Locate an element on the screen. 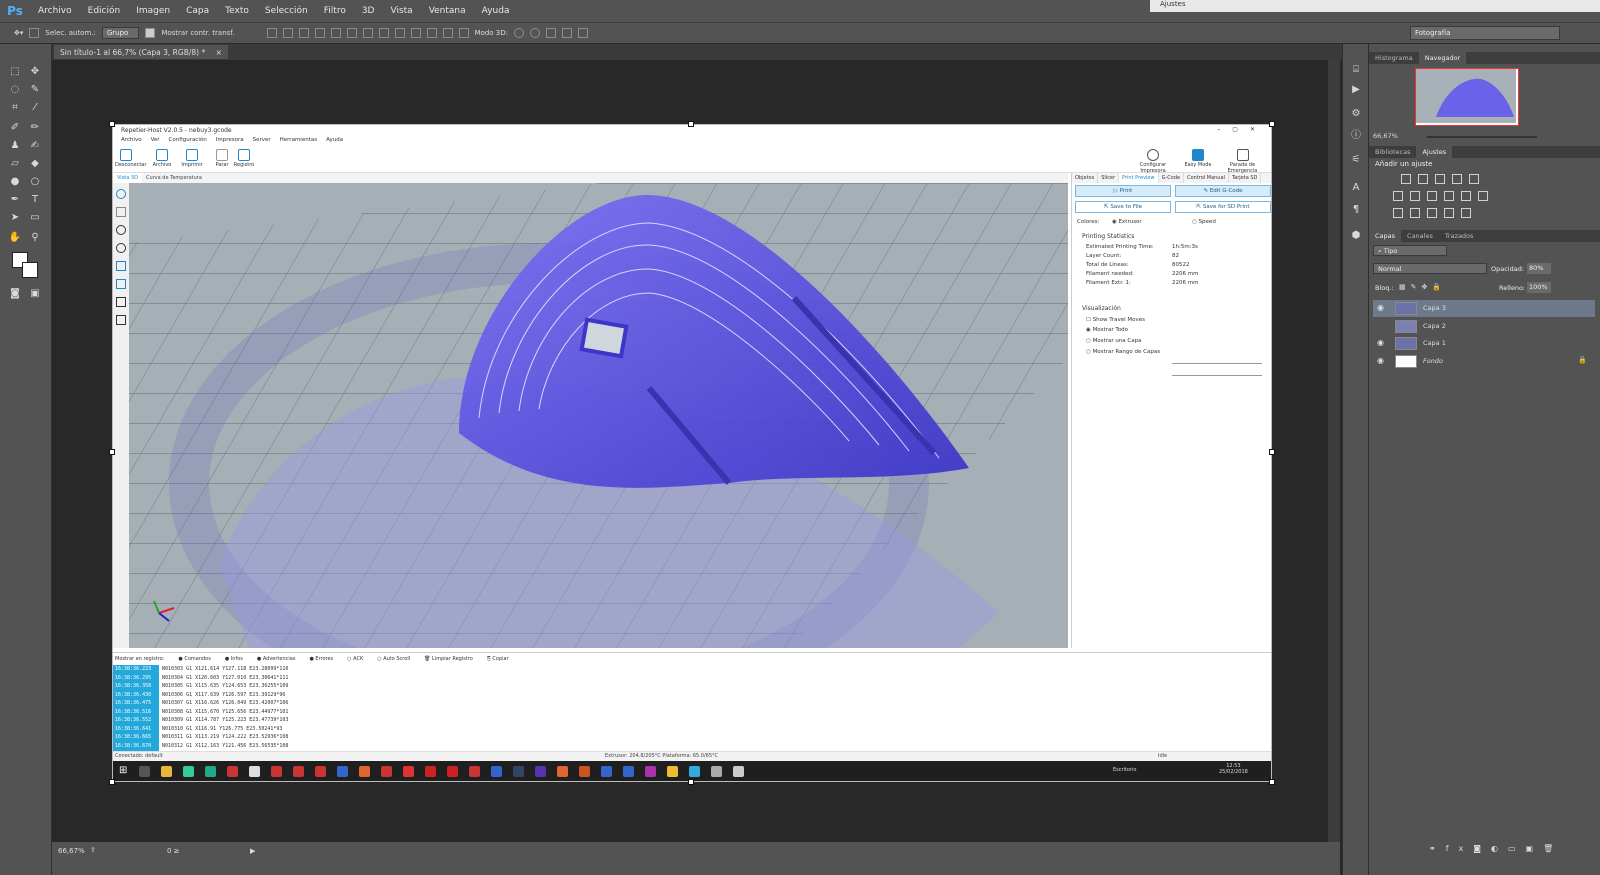 This screenshot has height=875, width=1600. tab-navegador: Navegador is located at coordinates (1442, 58).